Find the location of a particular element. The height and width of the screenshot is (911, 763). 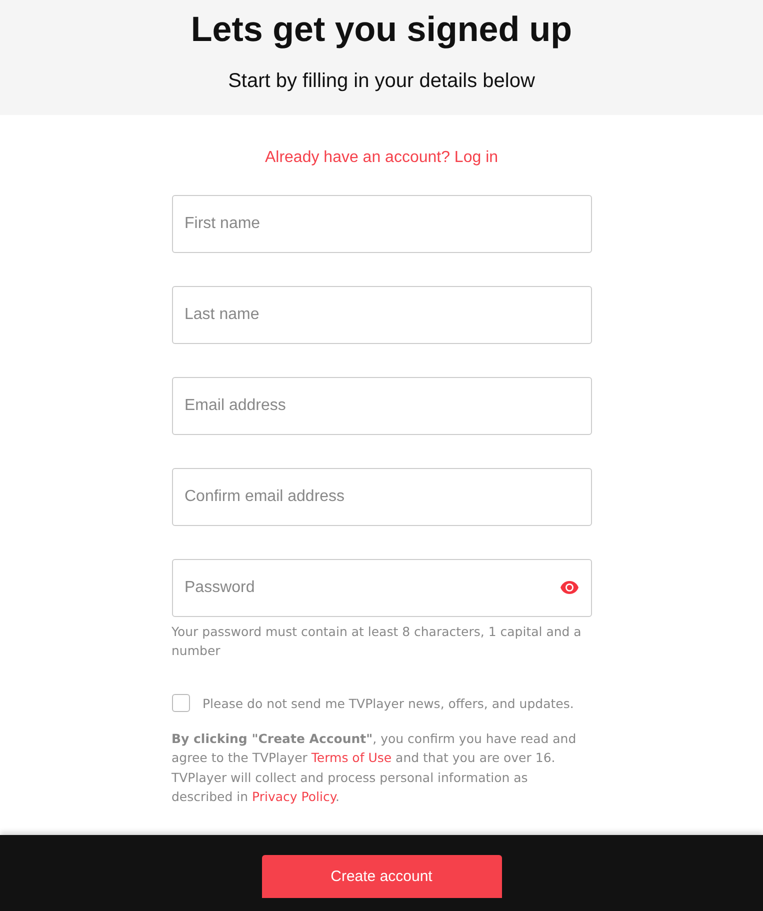

page-title: Lets get you signed up is located at coordinates (381, 30).